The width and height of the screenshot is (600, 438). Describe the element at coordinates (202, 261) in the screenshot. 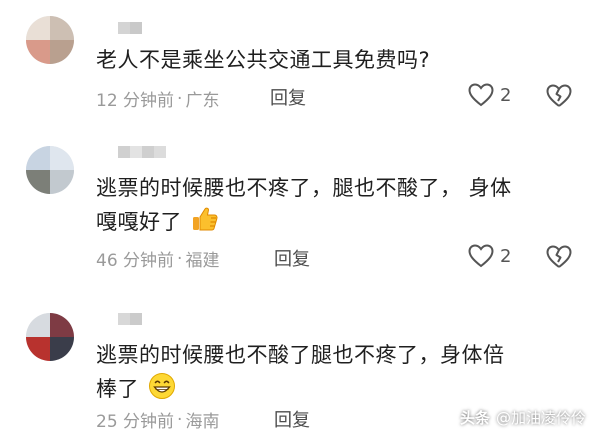

I see `comment-location: 福建` at that location.